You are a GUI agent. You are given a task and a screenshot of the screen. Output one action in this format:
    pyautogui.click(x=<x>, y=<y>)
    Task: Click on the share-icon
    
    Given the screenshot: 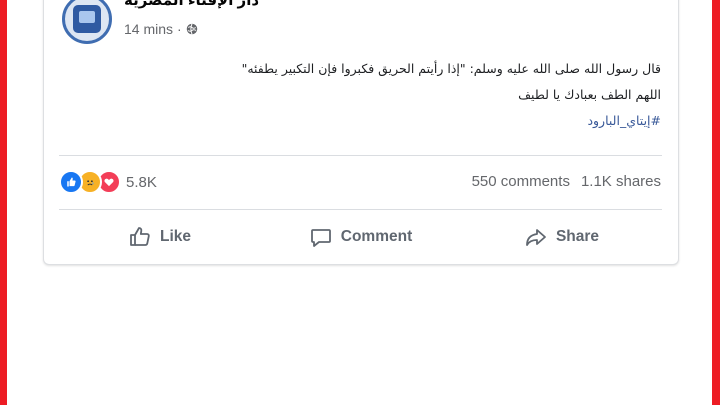 What is the action you would take?
    pyautogui.click(x=536, y=237)
    